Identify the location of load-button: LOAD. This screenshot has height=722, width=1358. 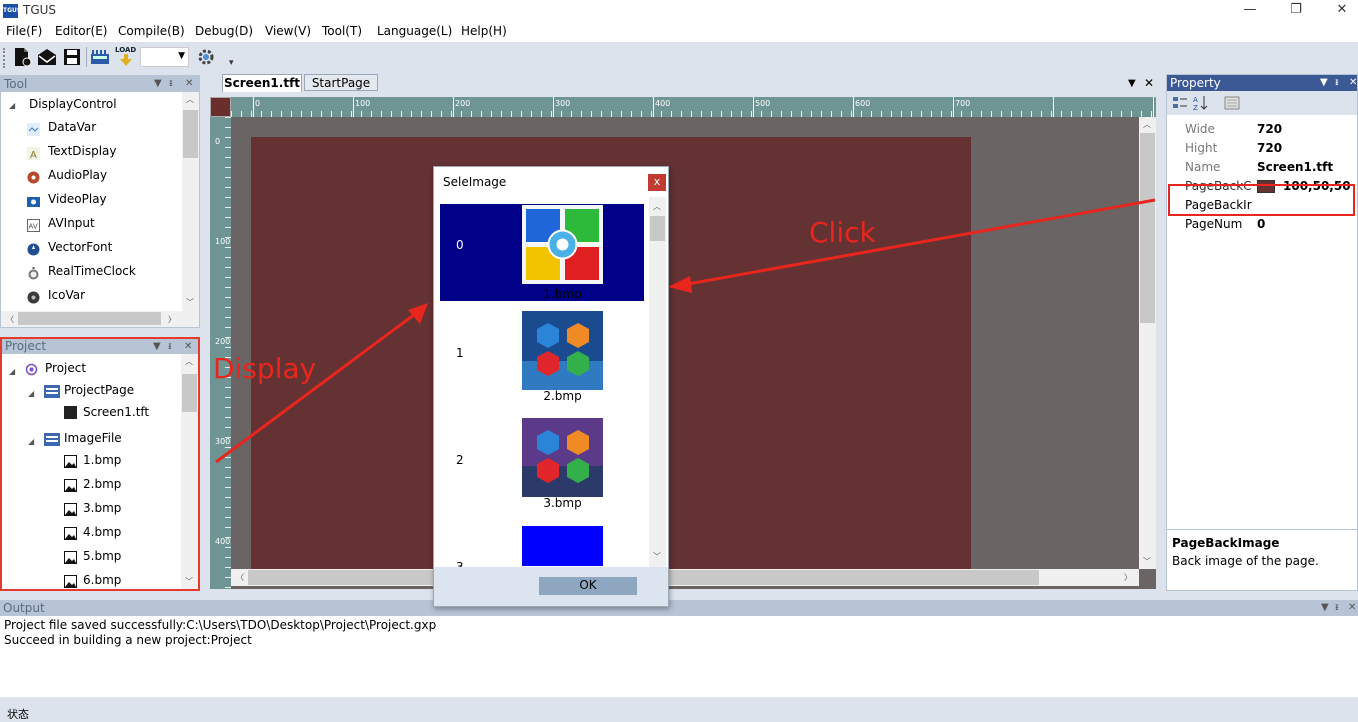
(126, 57).